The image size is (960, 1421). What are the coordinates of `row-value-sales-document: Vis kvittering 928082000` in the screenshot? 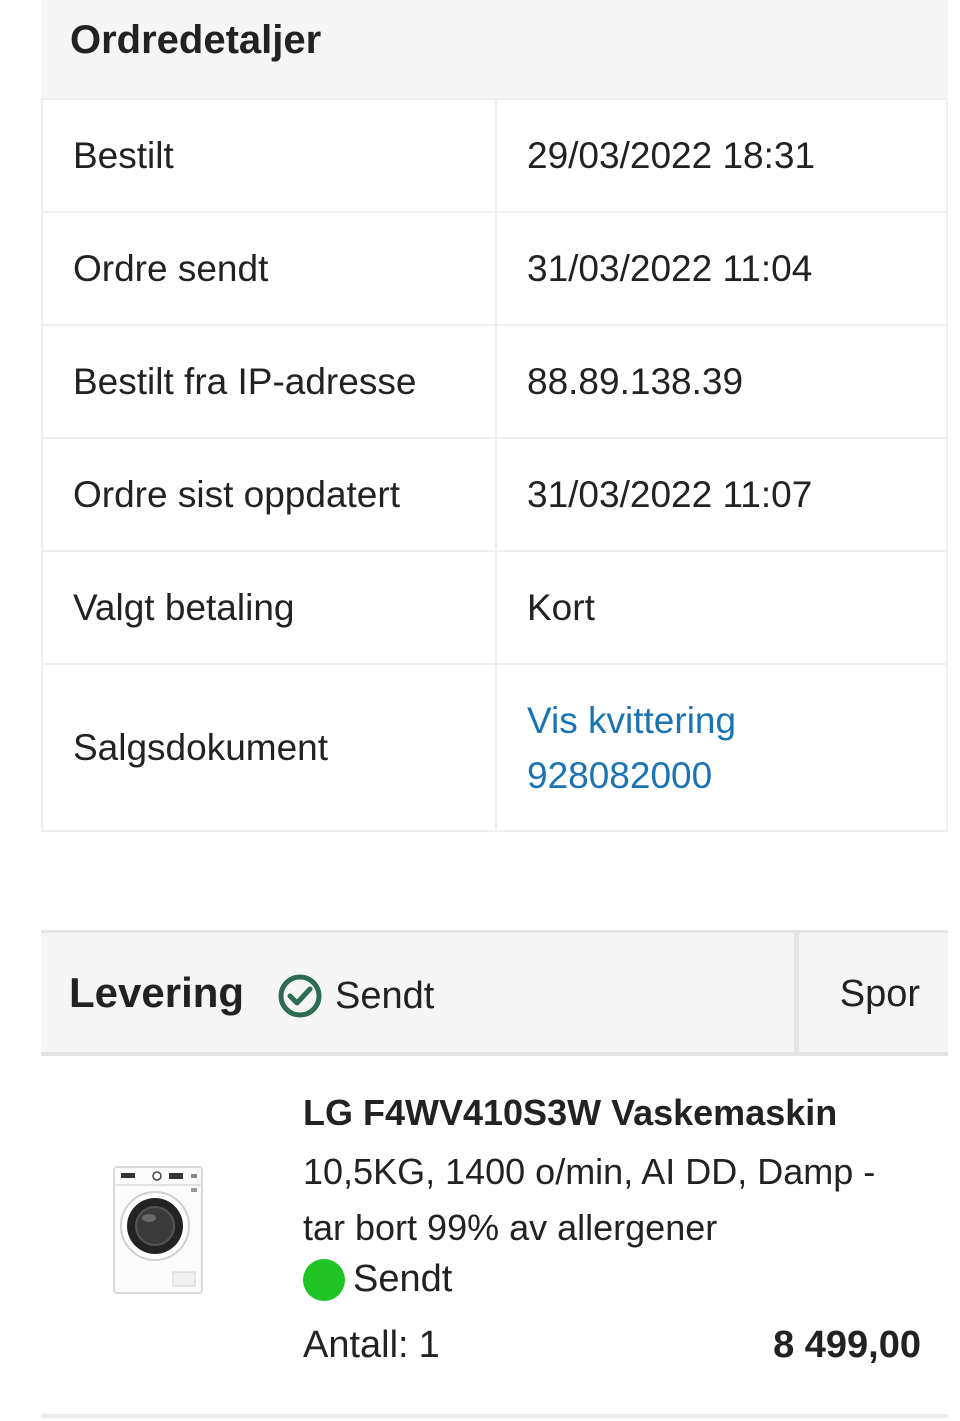 It's located at (721, 747).